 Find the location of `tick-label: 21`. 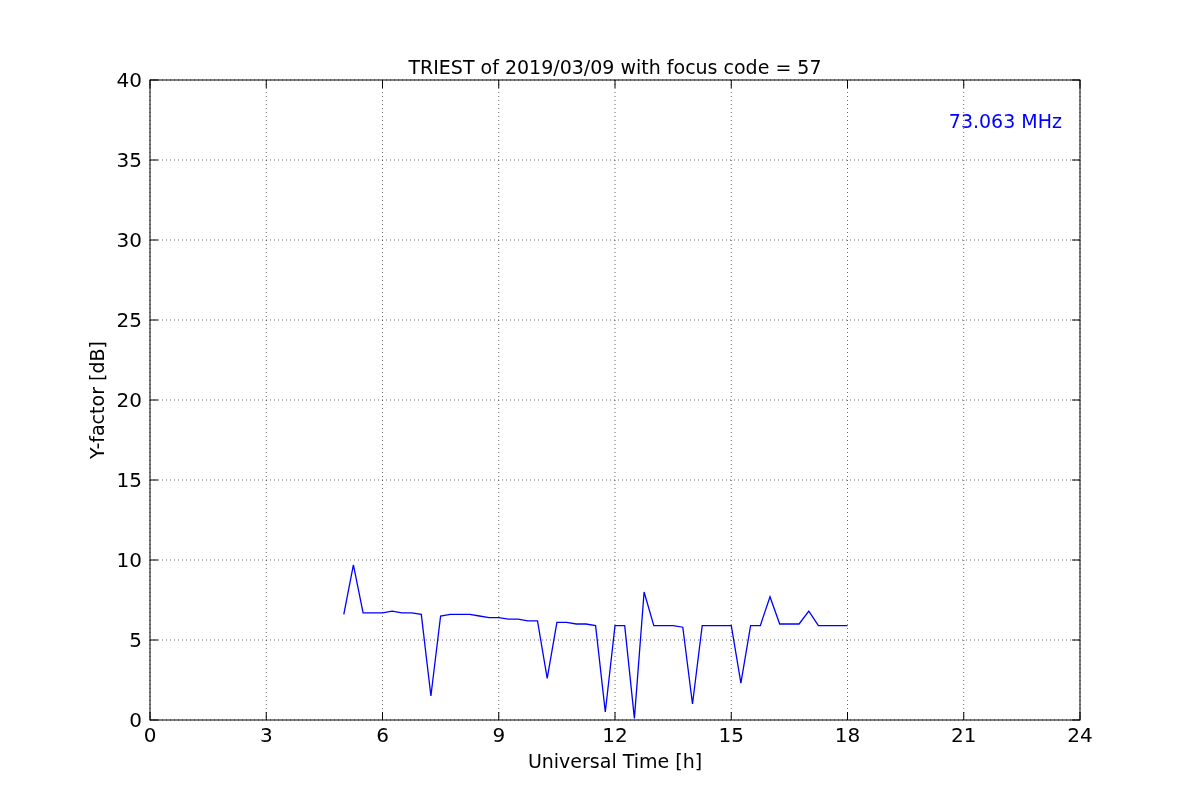

tick-label: 21 is located at coordinates (964, 735).